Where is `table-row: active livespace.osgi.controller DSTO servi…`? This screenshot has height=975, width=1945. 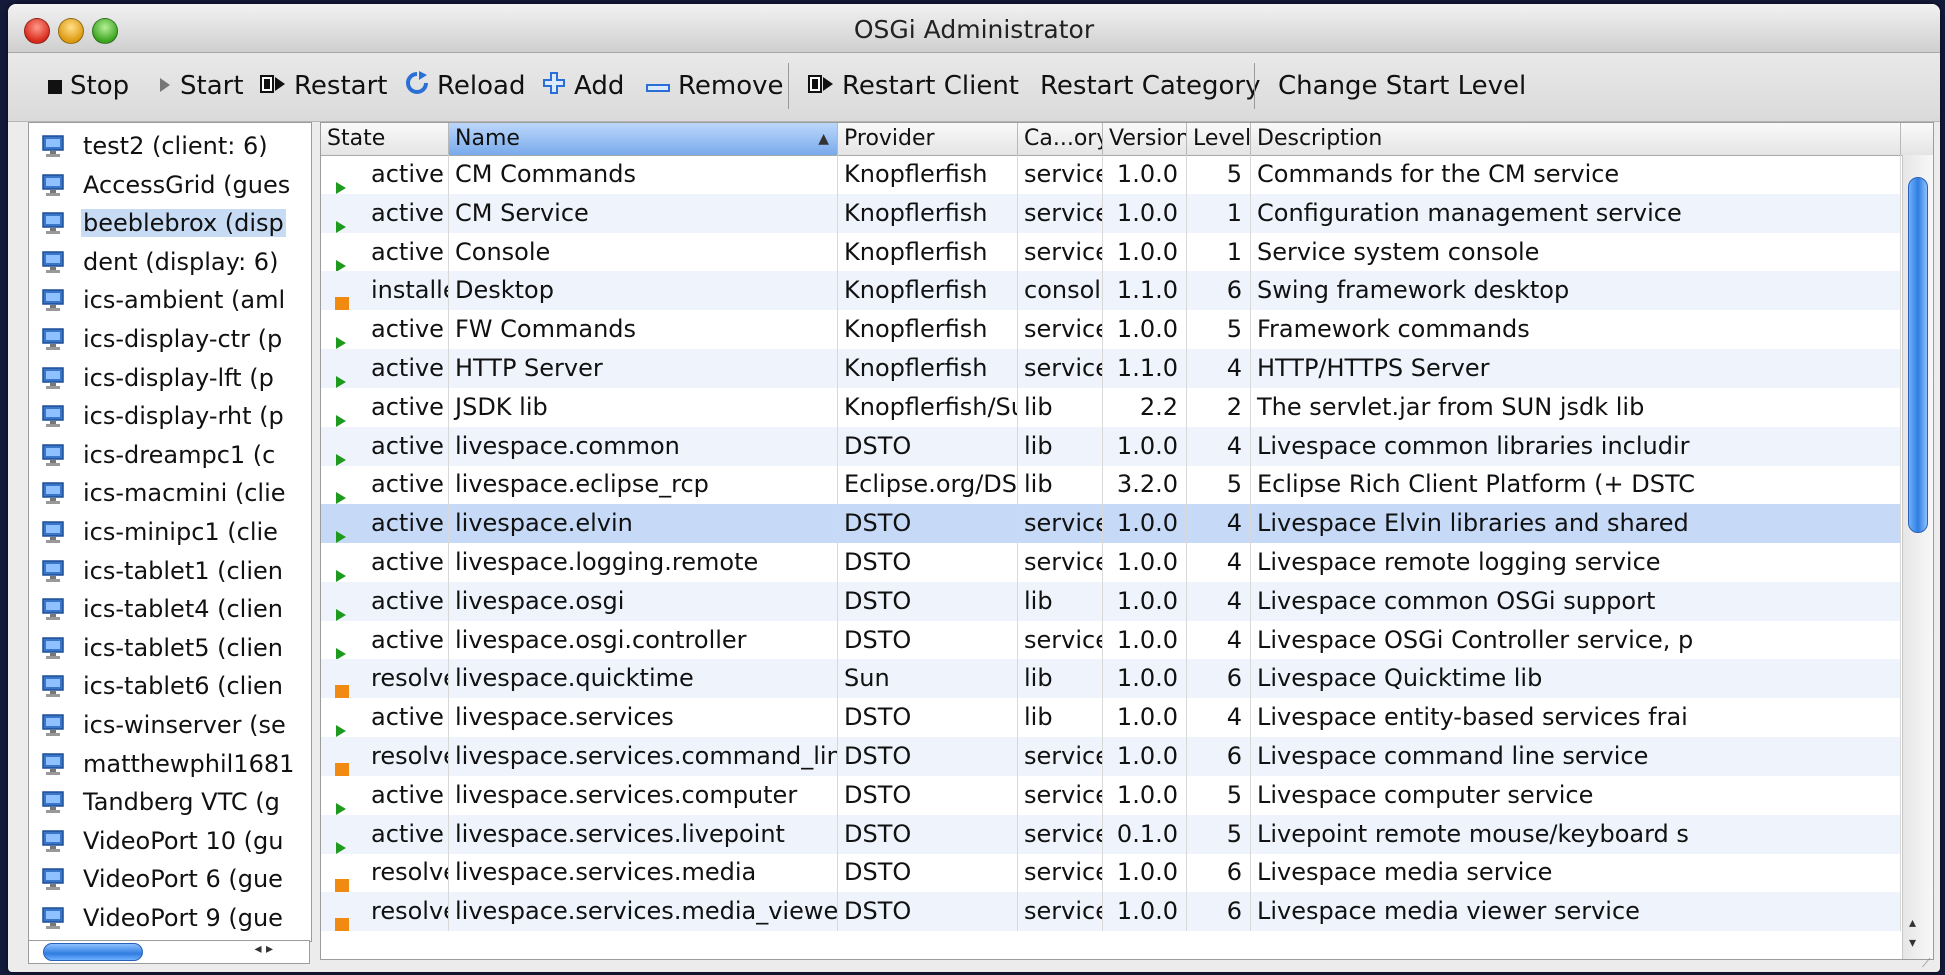 table-row: active livespace.osgi.controller DSTO servi… is located at coordinates (1111, 640).